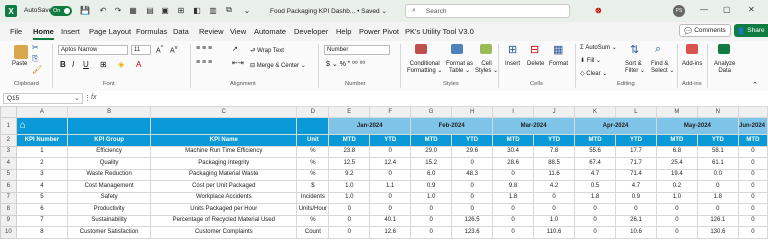 The height and width of the screenshot is (240, 768). What do you see at coordinates (85, 10) in the screenshot?
I see `save-icon: 💾` at bounding box center [85, 10].